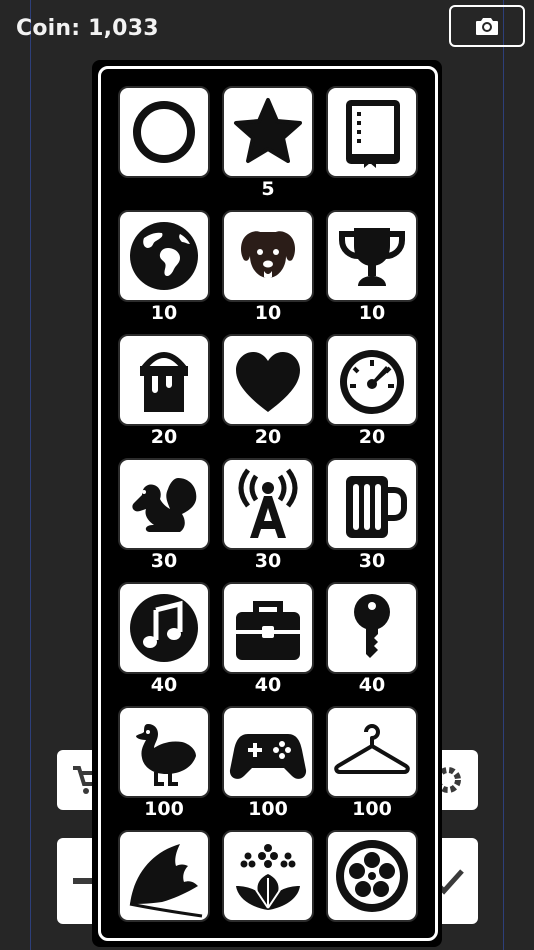  I want to click on shop-item-paulownia-crest, so click(268, 876).